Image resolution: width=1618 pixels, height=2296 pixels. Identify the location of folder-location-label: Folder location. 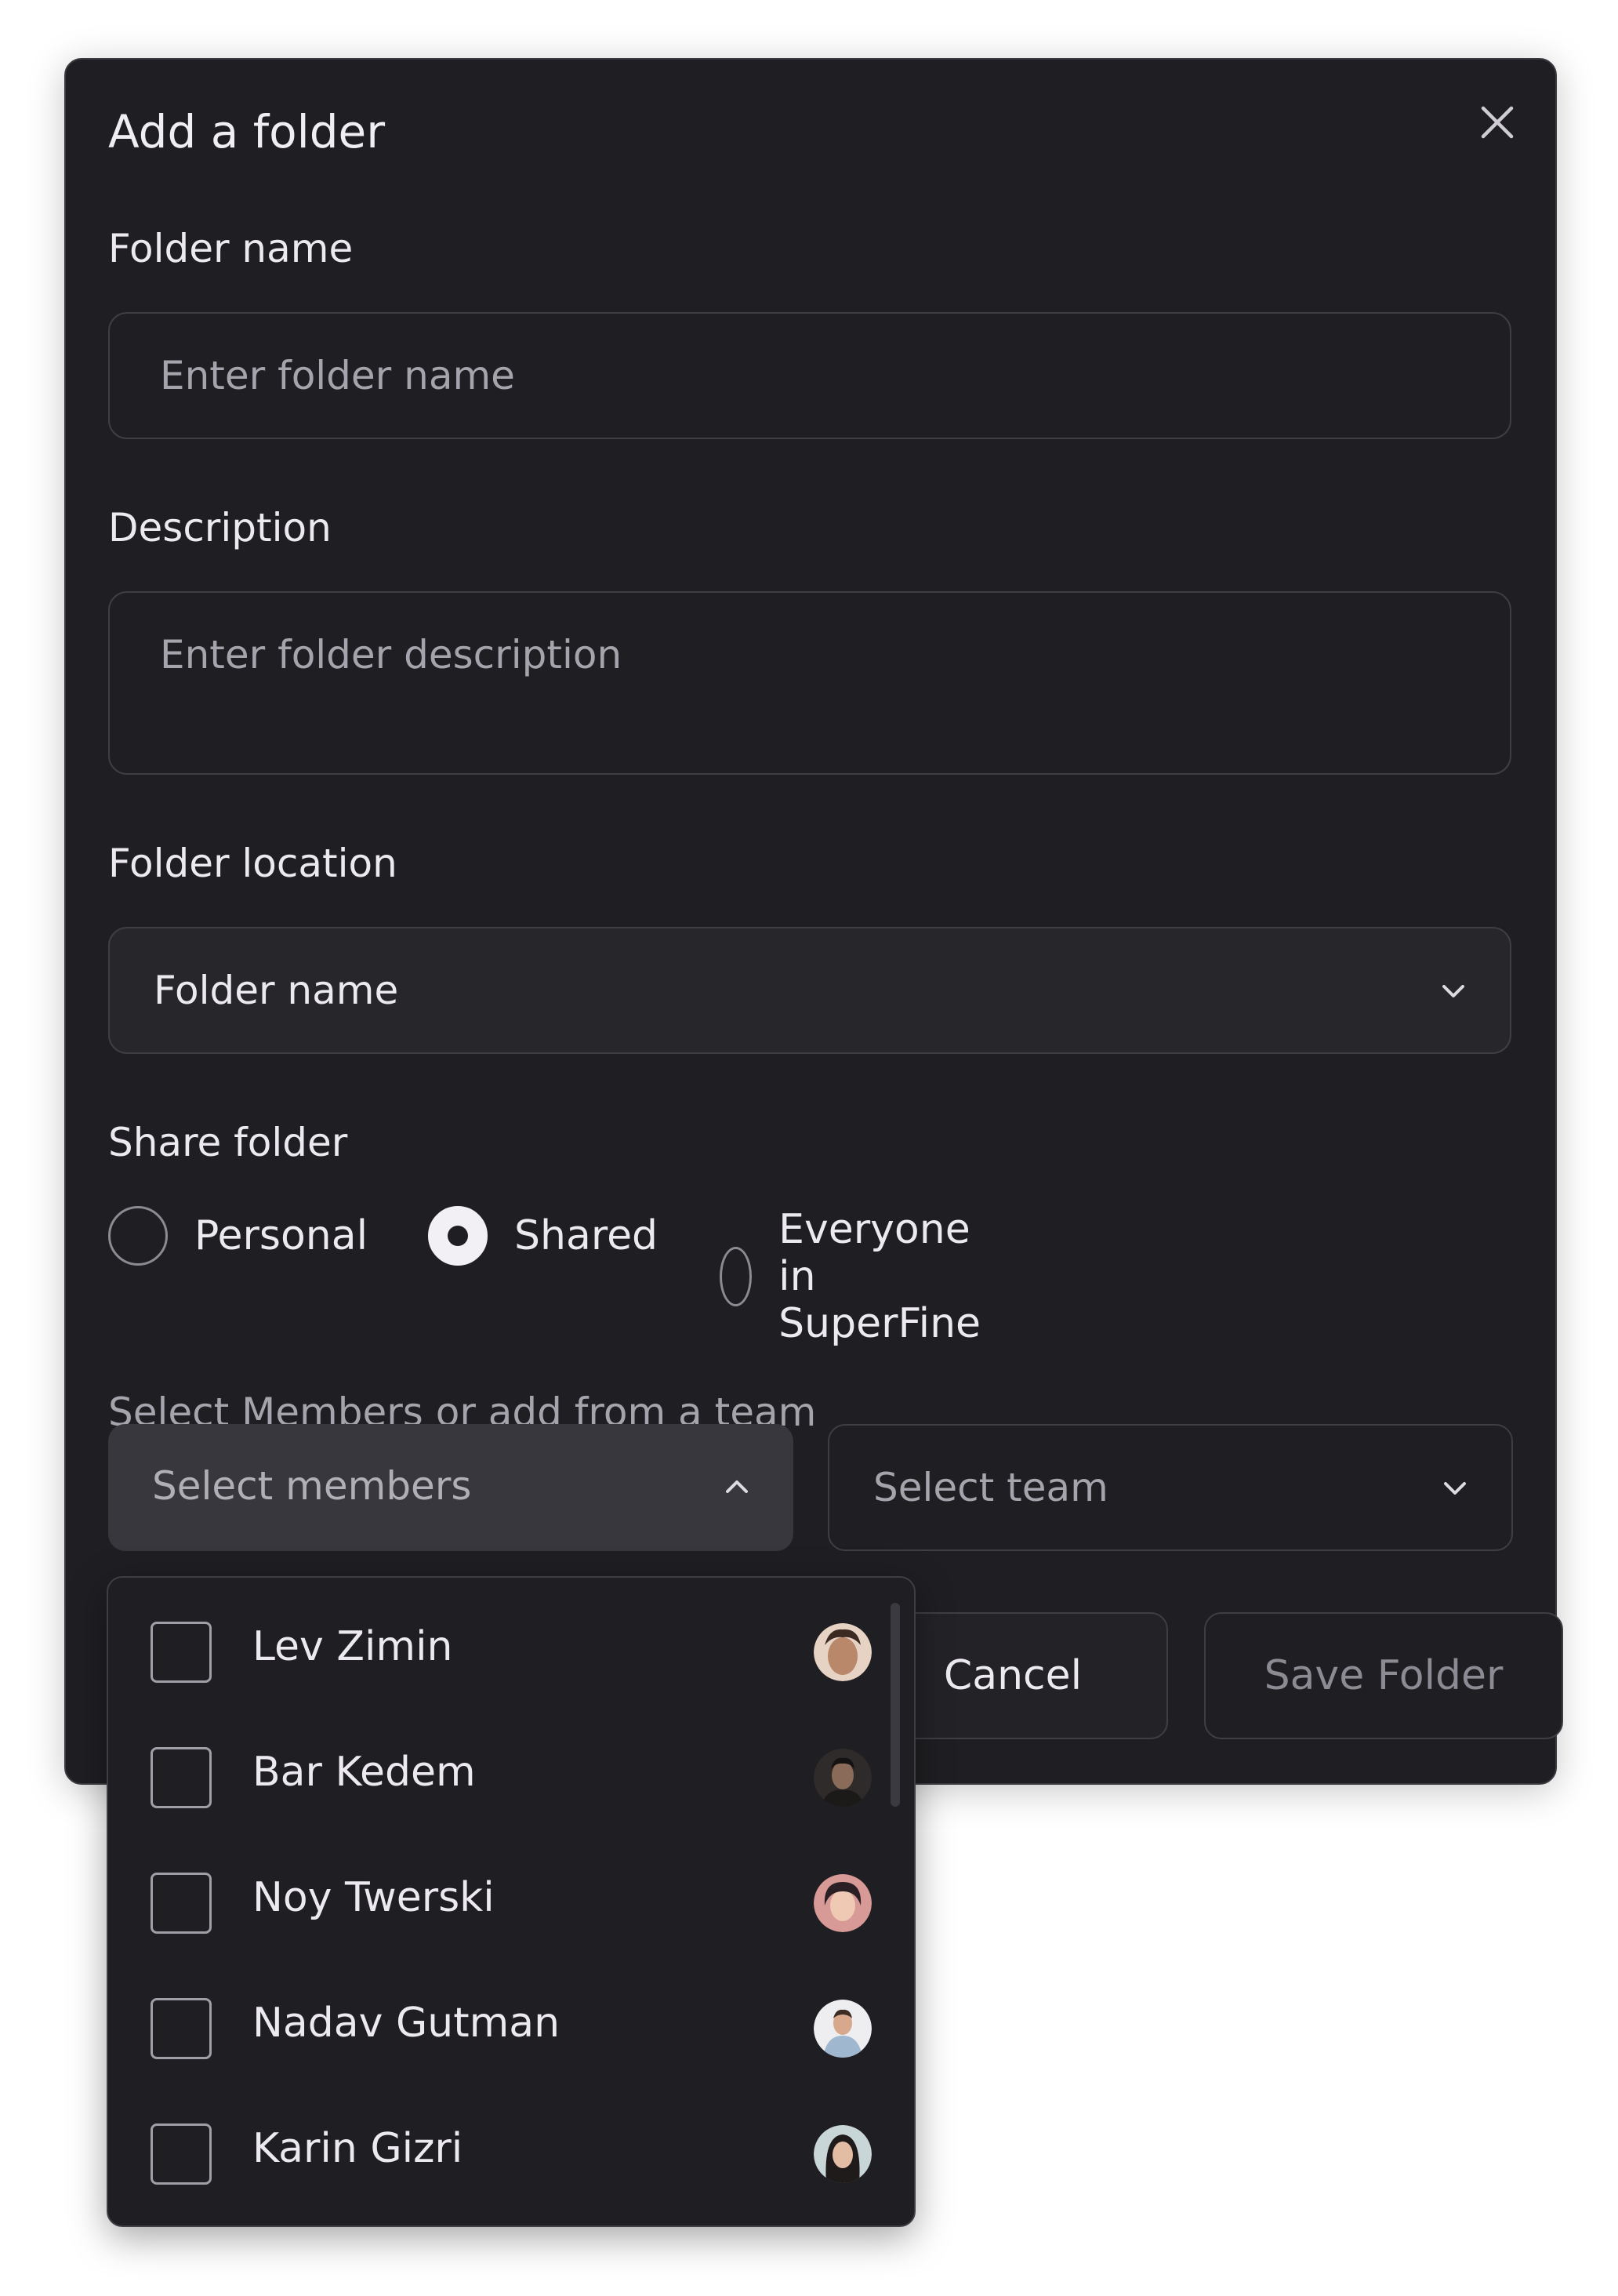
(253, 863).